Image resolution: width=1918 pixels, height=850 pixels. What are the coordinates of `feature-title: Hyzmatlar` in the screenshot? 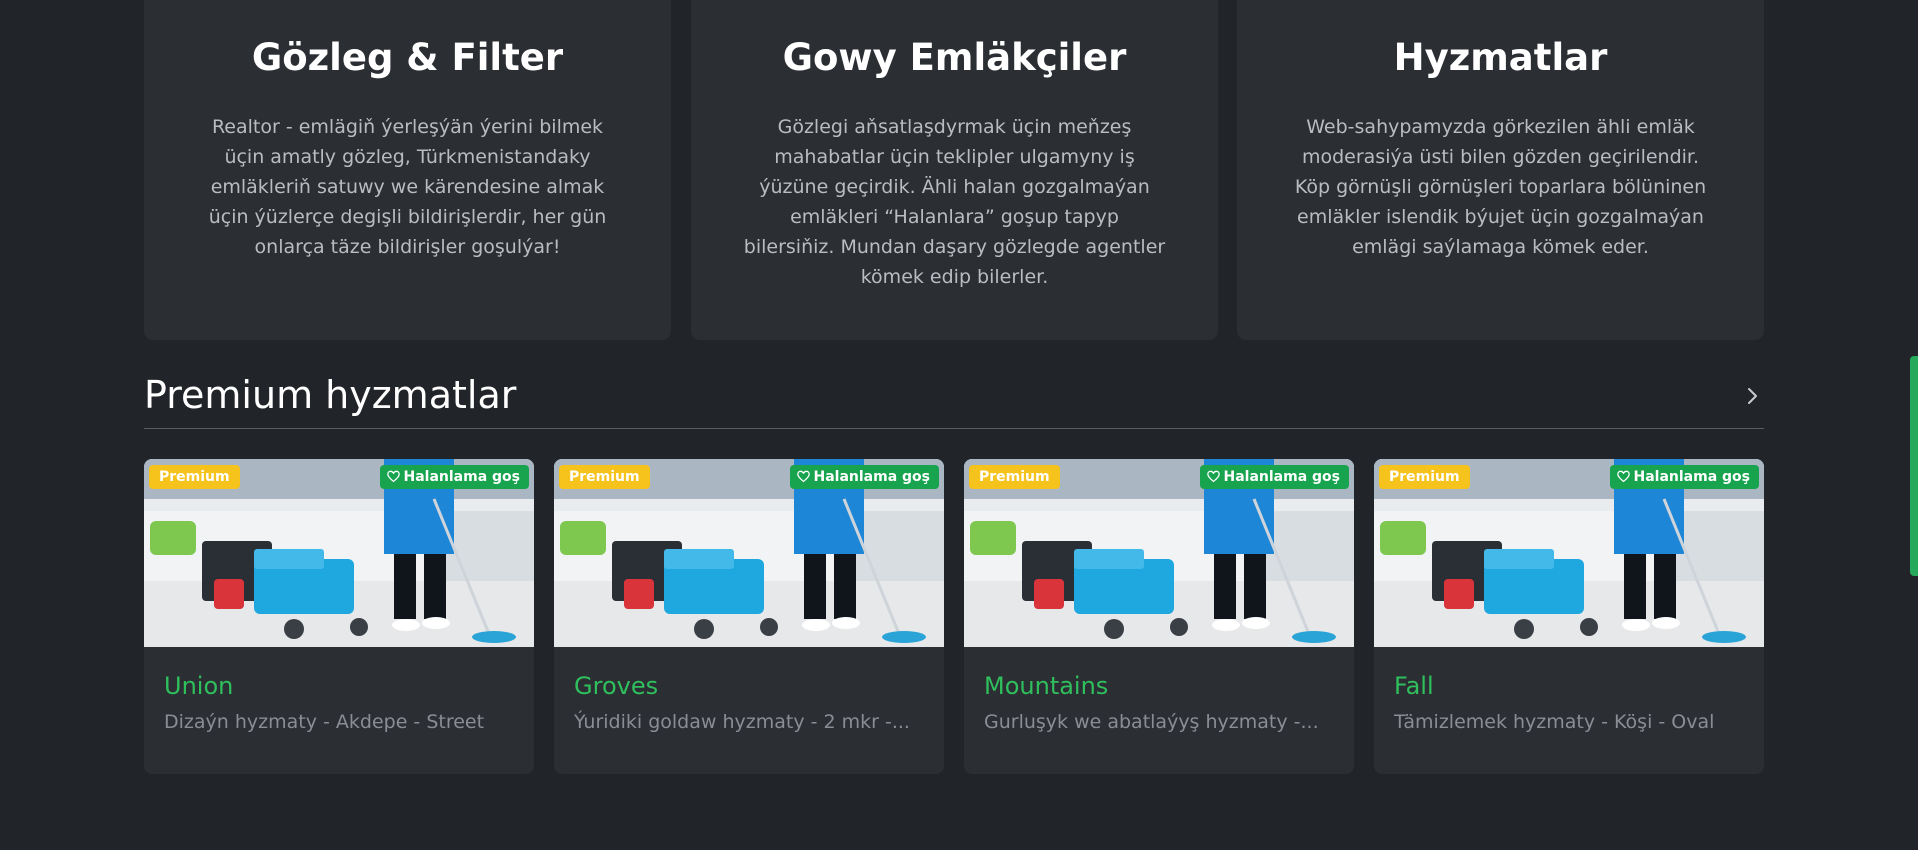 It's located at (1500, 57).